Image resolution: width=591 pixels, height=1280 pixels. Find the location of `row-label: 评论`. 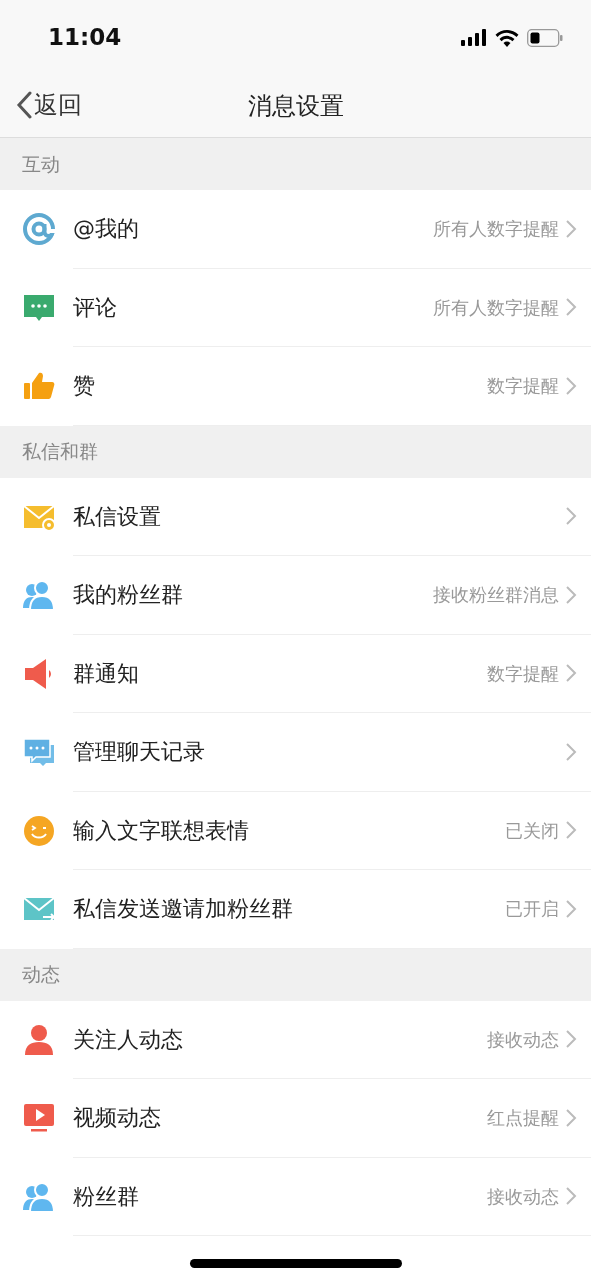

row-label: 评论 is located at coordinates (95, 307).